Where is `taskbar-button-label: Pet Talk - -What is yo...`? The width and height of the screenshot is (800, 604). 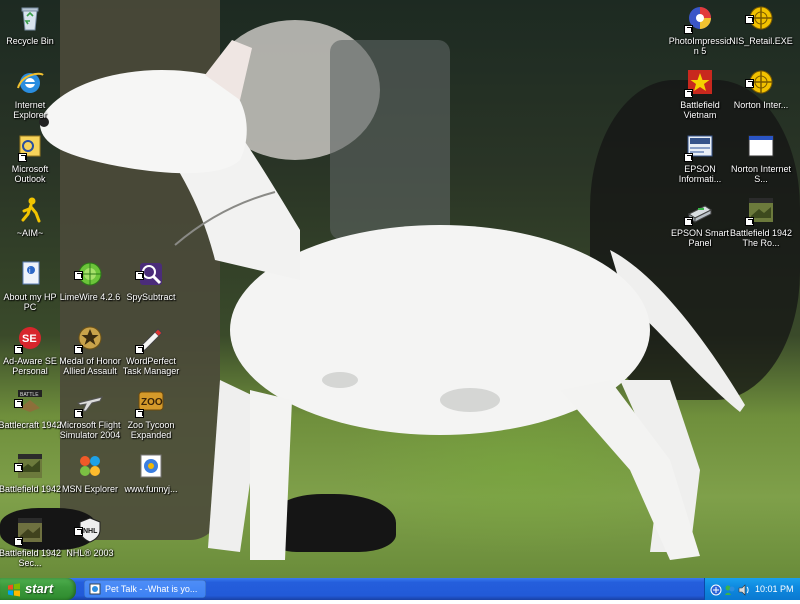 taskbar-button-label: Pet Talk - -What is yo... is located at coordinates (151, 589).